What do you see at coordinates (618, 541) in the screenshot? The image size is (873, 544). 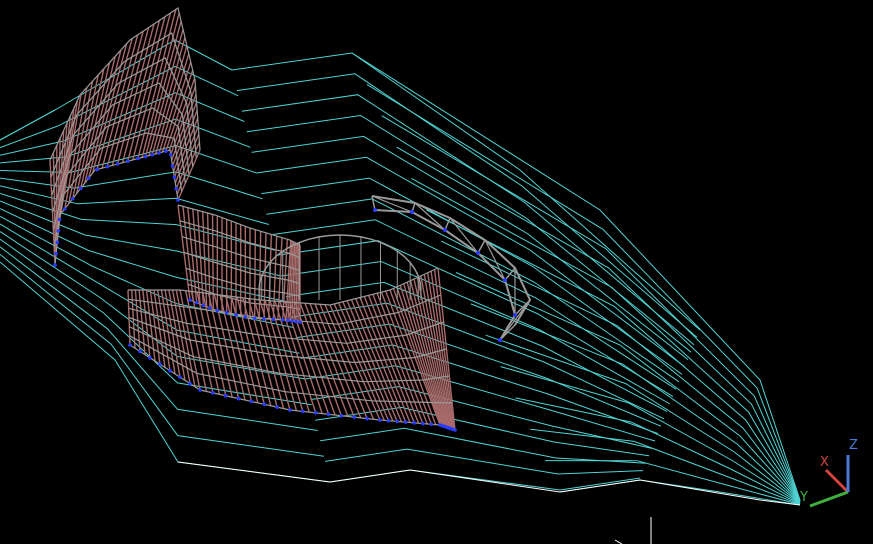 I see `cursor-fragment` at bounding box center [618, 541].